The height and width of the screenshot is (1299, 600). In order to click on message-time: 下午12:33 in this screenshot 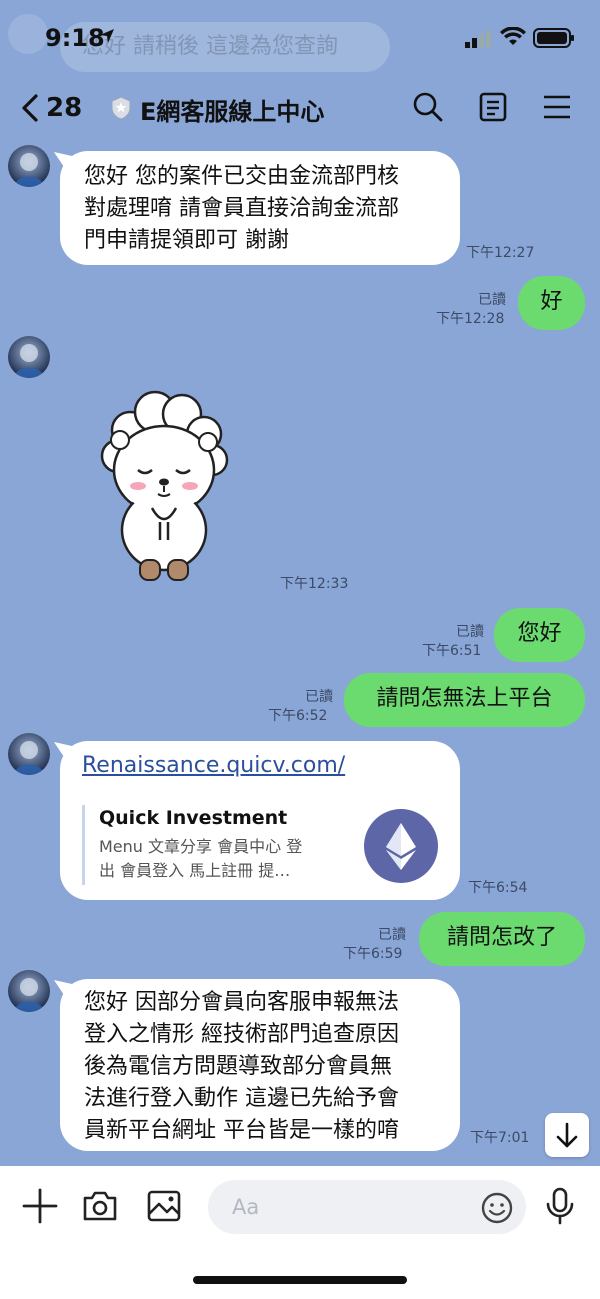, I will do `click(314, 584)`.